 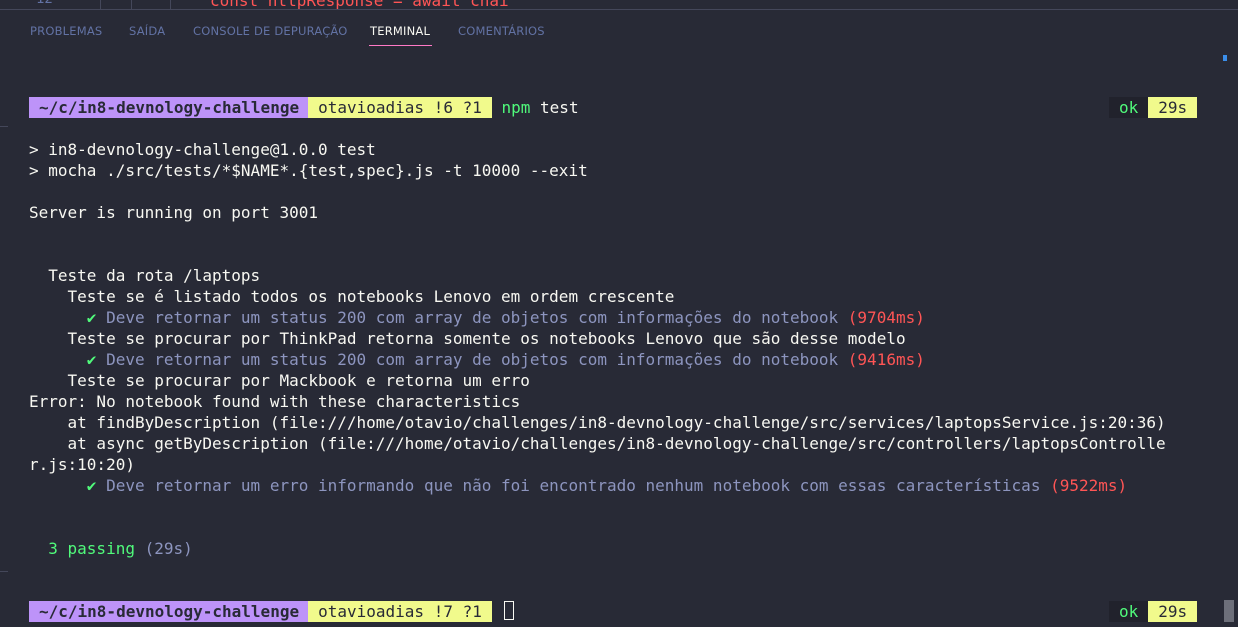 I want to click on test-duration: (9522ms), so click(x=1084, y=485).